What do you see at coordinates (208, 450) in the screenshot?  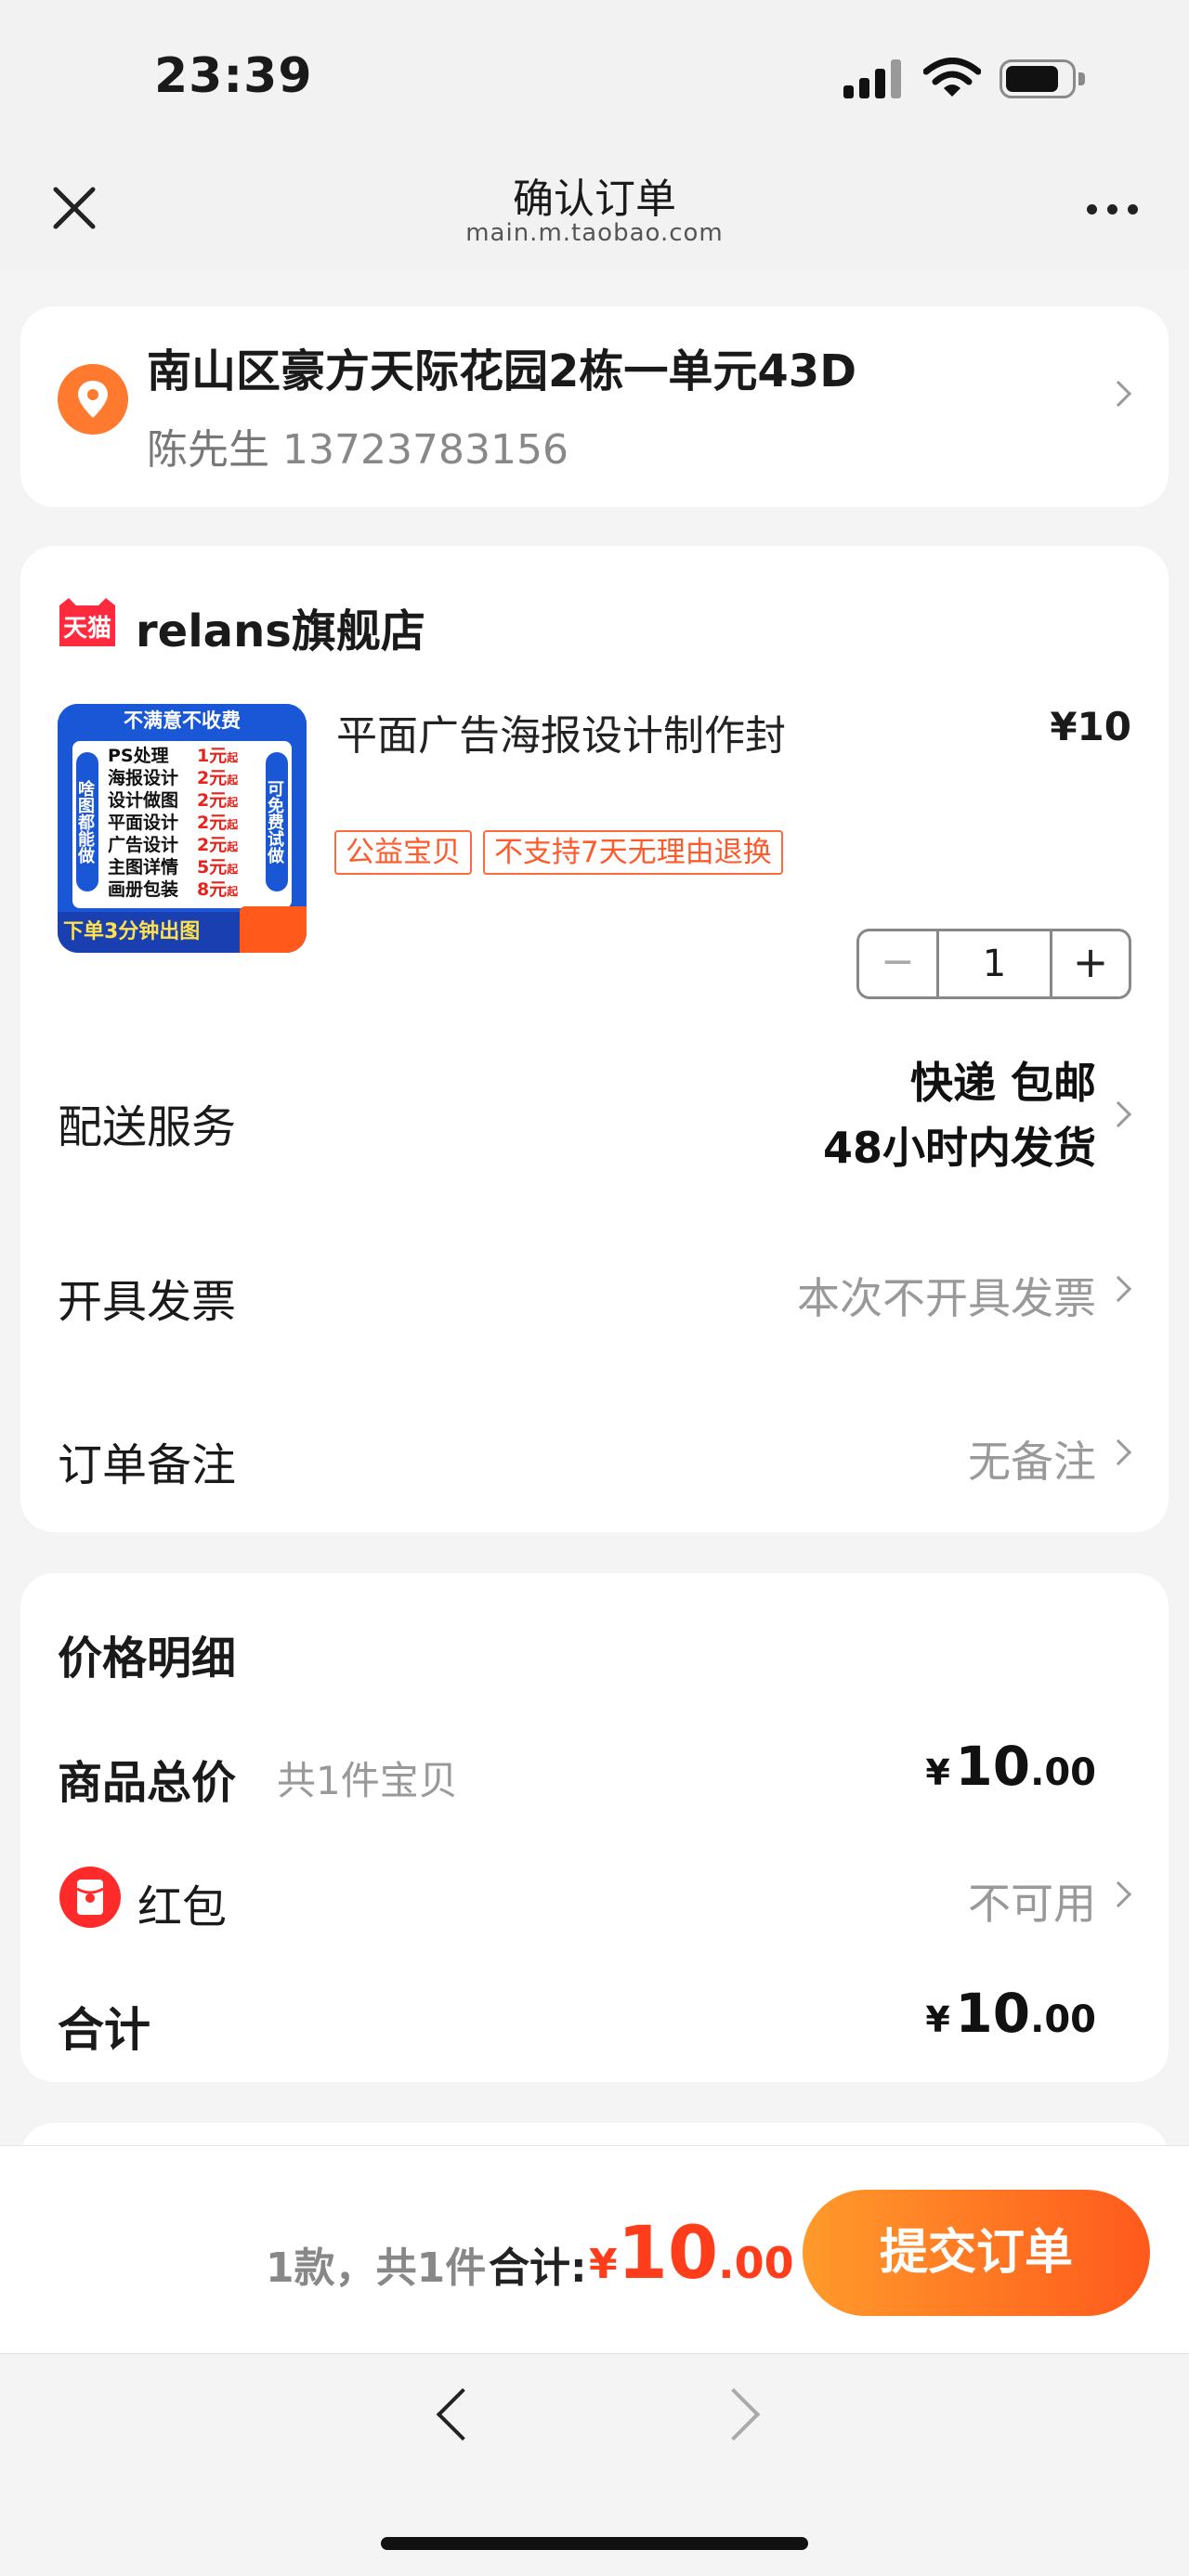 I see `contact-name: 陈先生` at bounding box center [208, 450].